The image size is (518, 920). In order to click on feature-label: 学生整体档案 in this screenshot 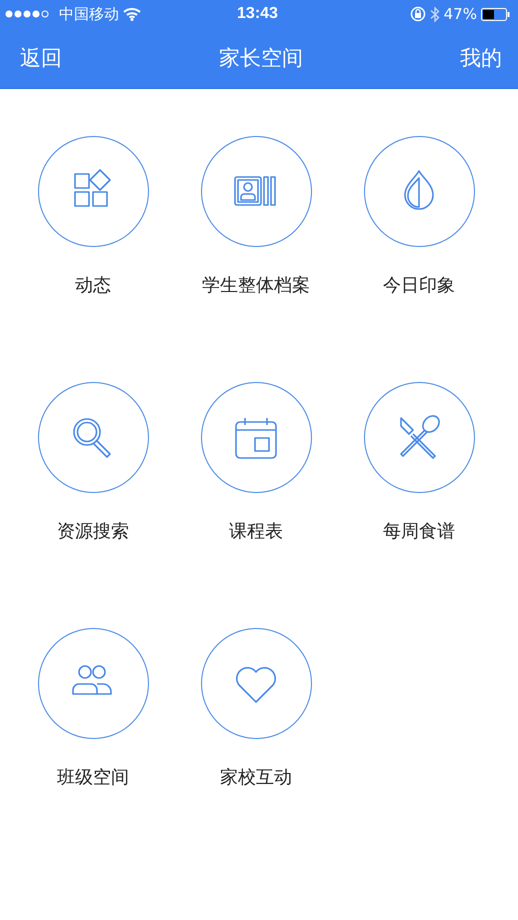, I will do `click(256, 285)`.